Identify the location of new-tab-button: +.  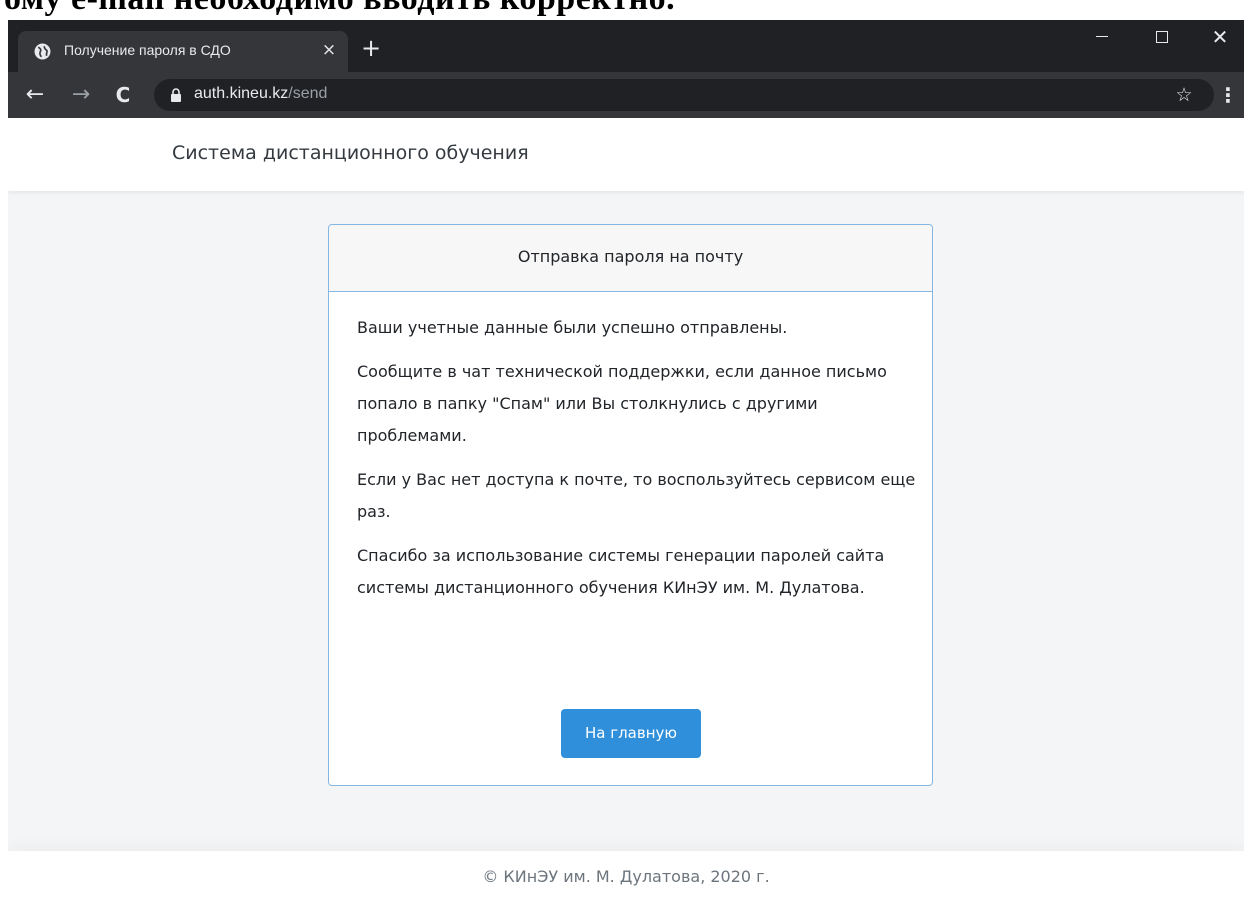
(371, 48).